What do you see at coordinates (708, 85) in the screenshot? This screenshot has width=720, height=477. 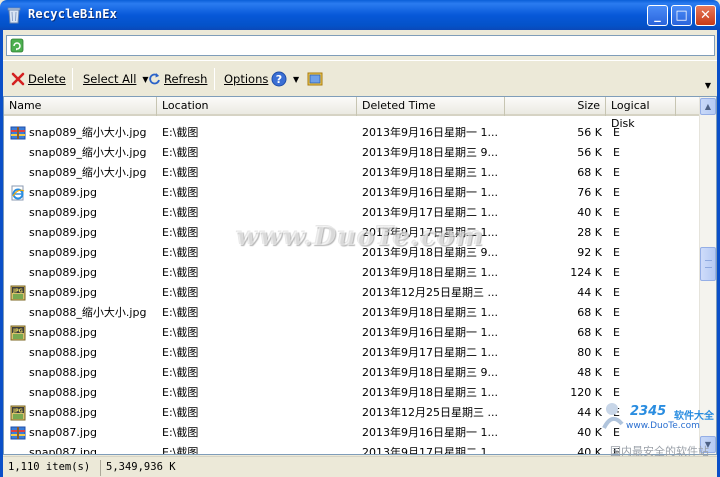 I see `toolbar-overflow-icon: ▼` at bounding box center [708, 85].